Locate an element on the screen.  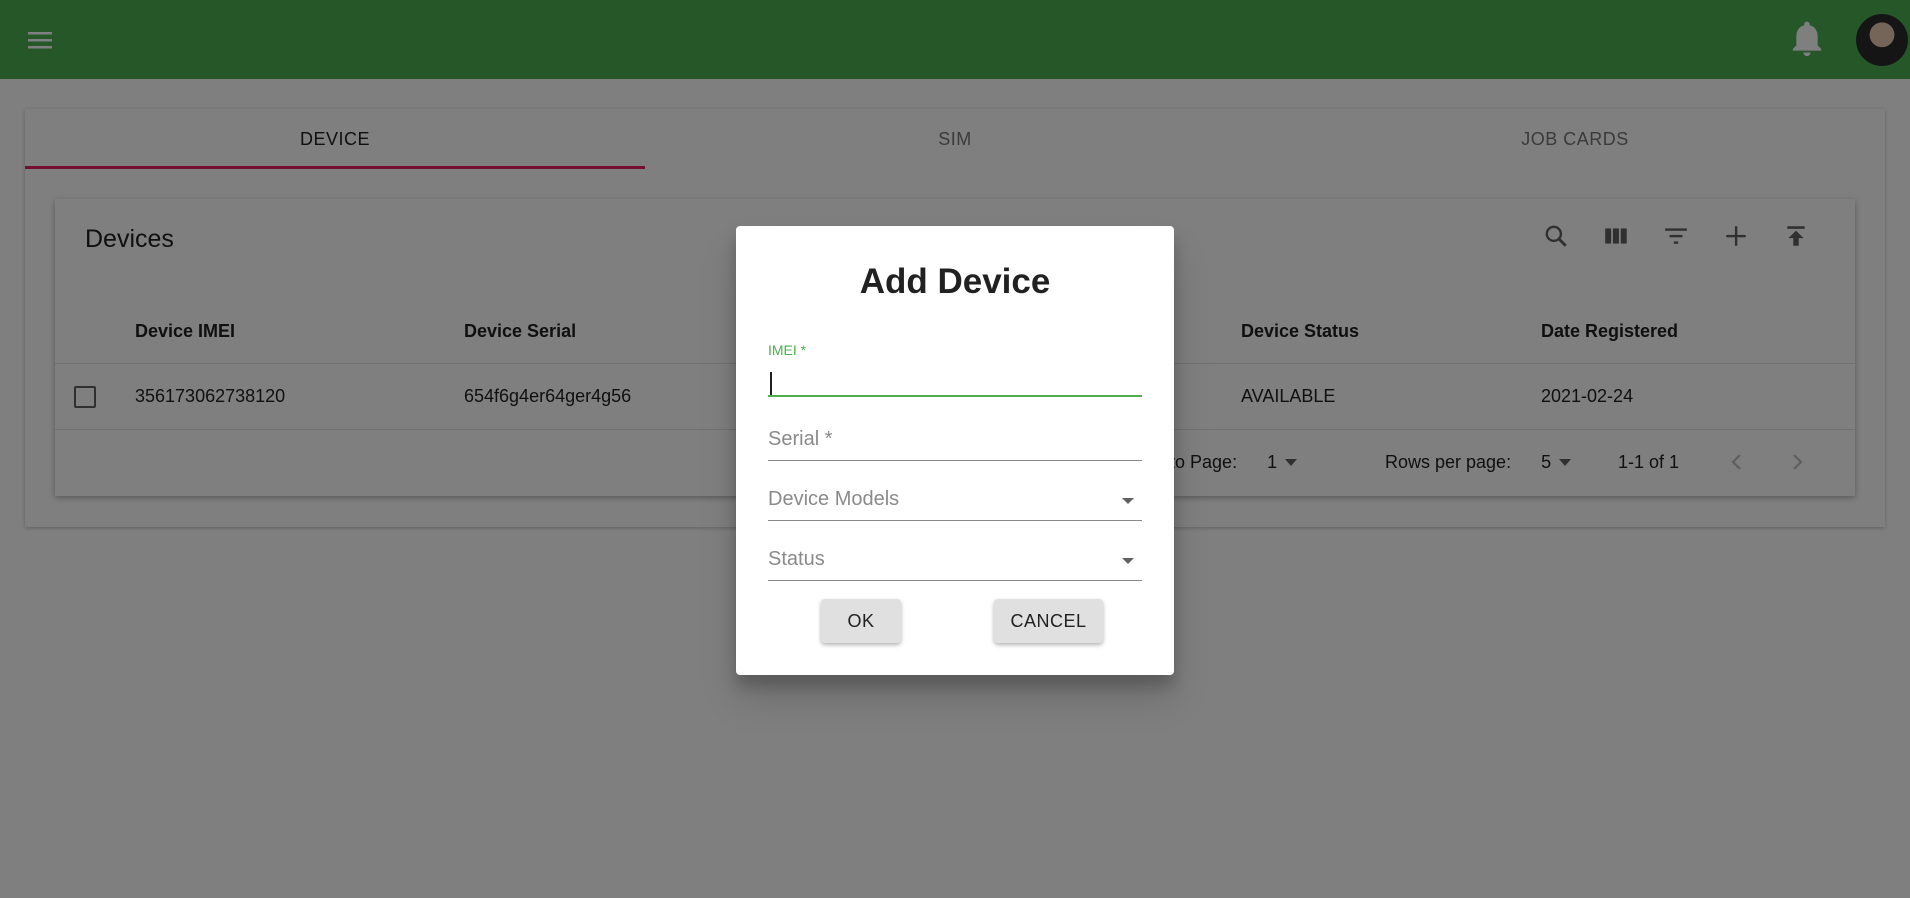
imei-underline is located at coordinates (955, 396).